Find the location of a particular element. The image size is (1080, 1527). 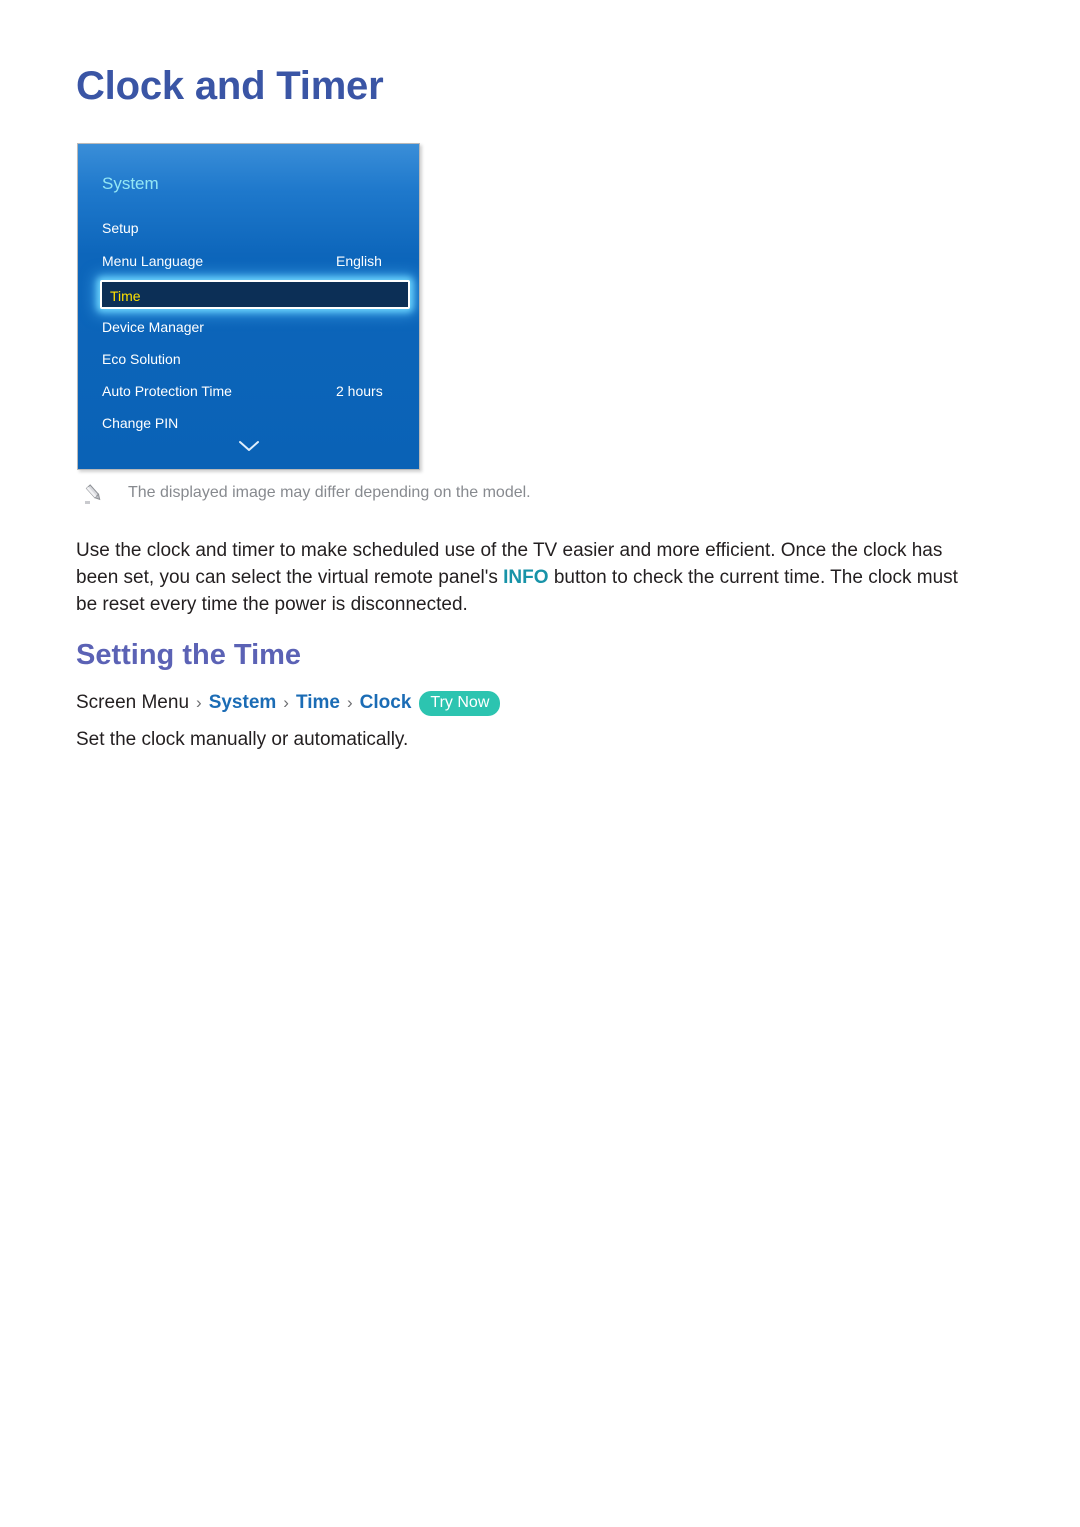

try-now-badge: Try Now is located at coordinates (460, 703).